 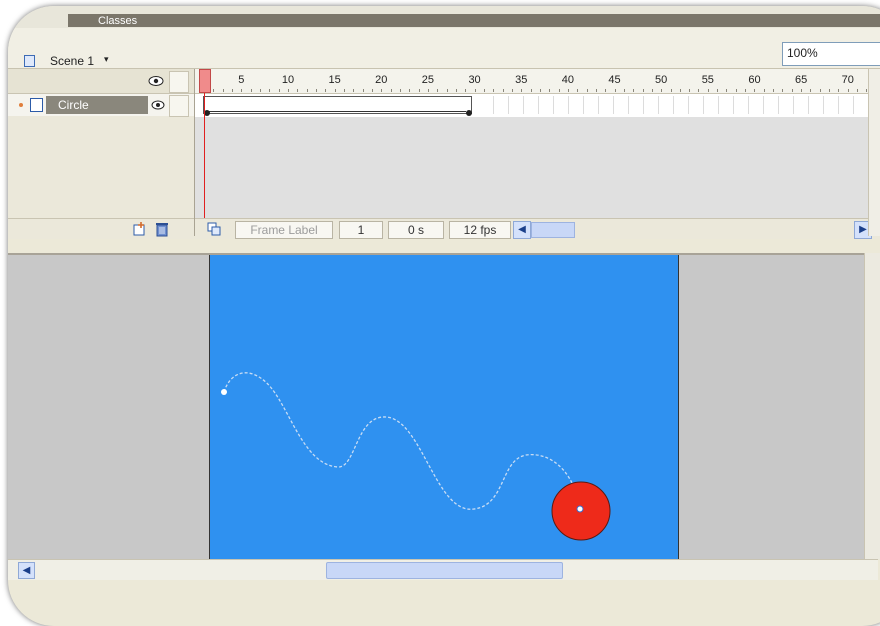 What do you see at coordinates (106, 60) in the screenshot?
I see `scene-dropdown-icon: ▾` at bounding box center [106, 60].